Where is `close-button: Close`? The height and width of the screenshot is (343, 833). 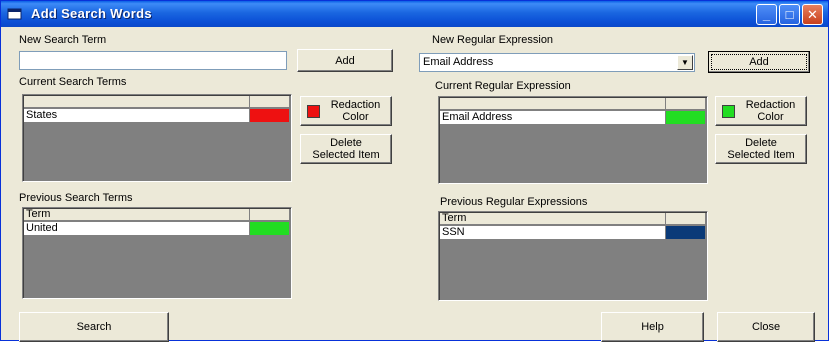
close-button: Close is located at coordinates (766, 327).